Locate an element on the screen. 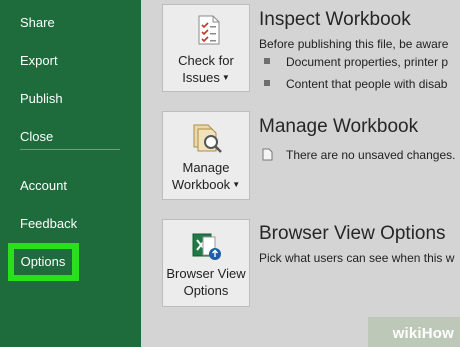  sidebar-item-feedback: Feedback is located at coordinates (48, 224).